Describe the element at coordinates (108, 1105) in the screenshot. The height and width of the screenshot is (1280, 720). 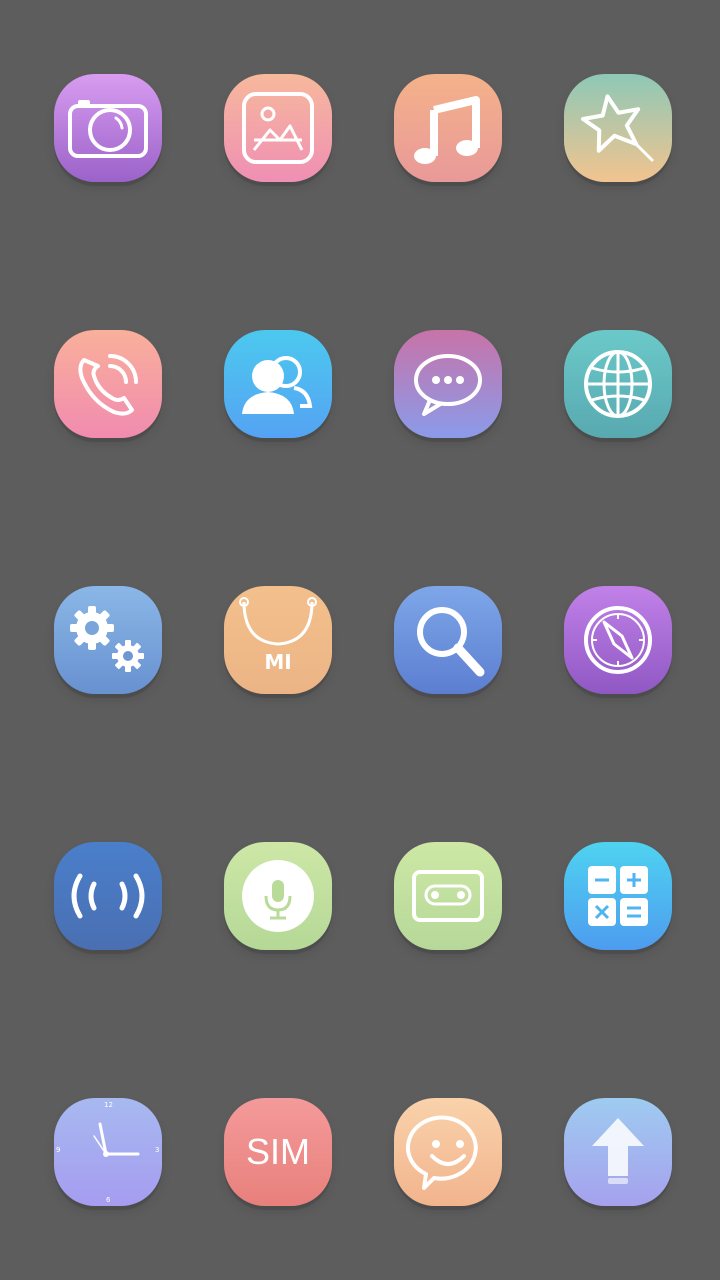
I see `clock-numeral-12: 12` at that location.